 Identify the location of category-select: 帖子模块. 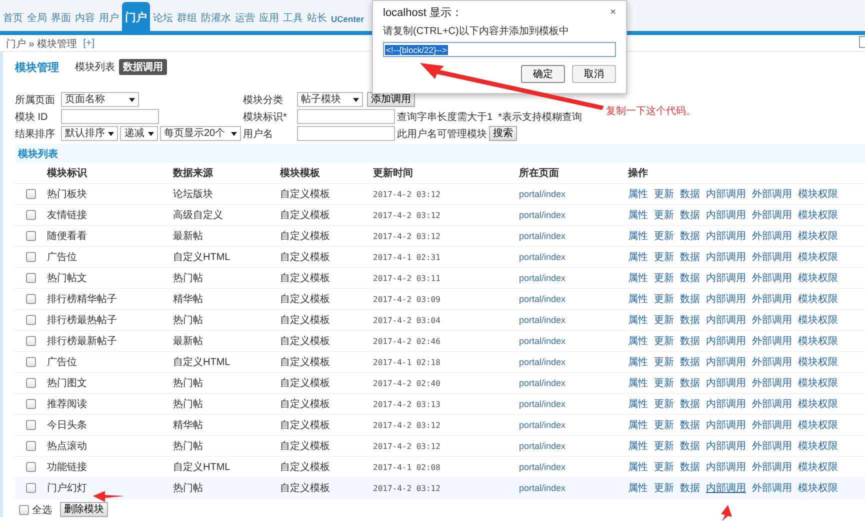
(330, 99).